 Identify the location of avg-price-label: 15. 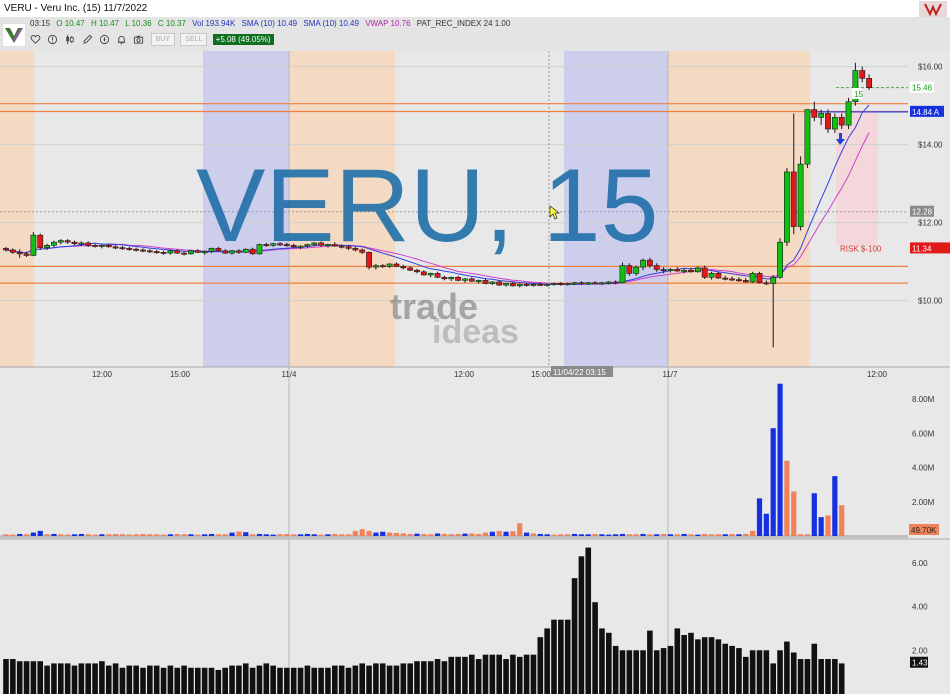
(858, 94).